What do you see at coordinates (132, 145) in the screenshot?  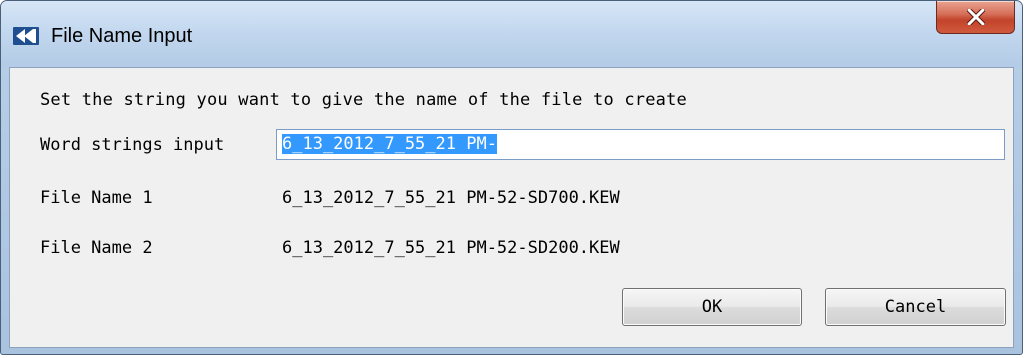 I see `word-strings-label: Word strings input` at bounding box center [132, 145].